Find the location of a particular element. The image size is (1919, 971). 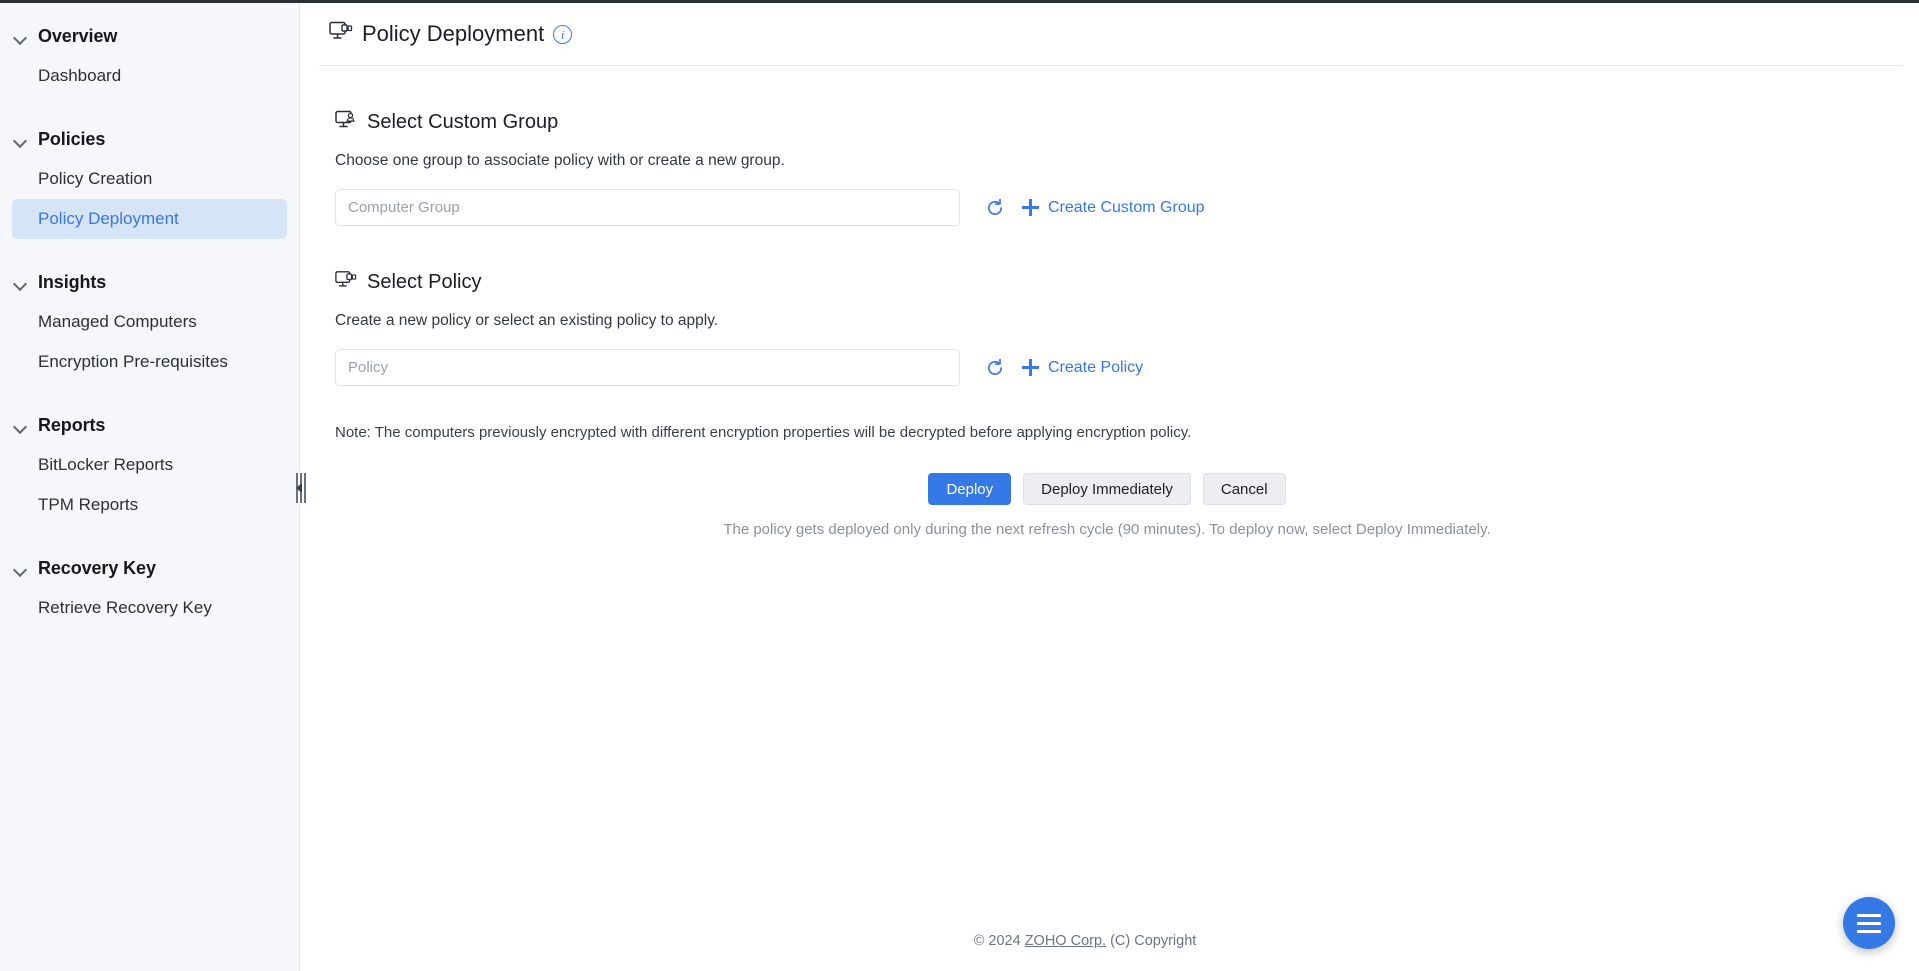

computer-group-input is located at coordinates (647, 207).